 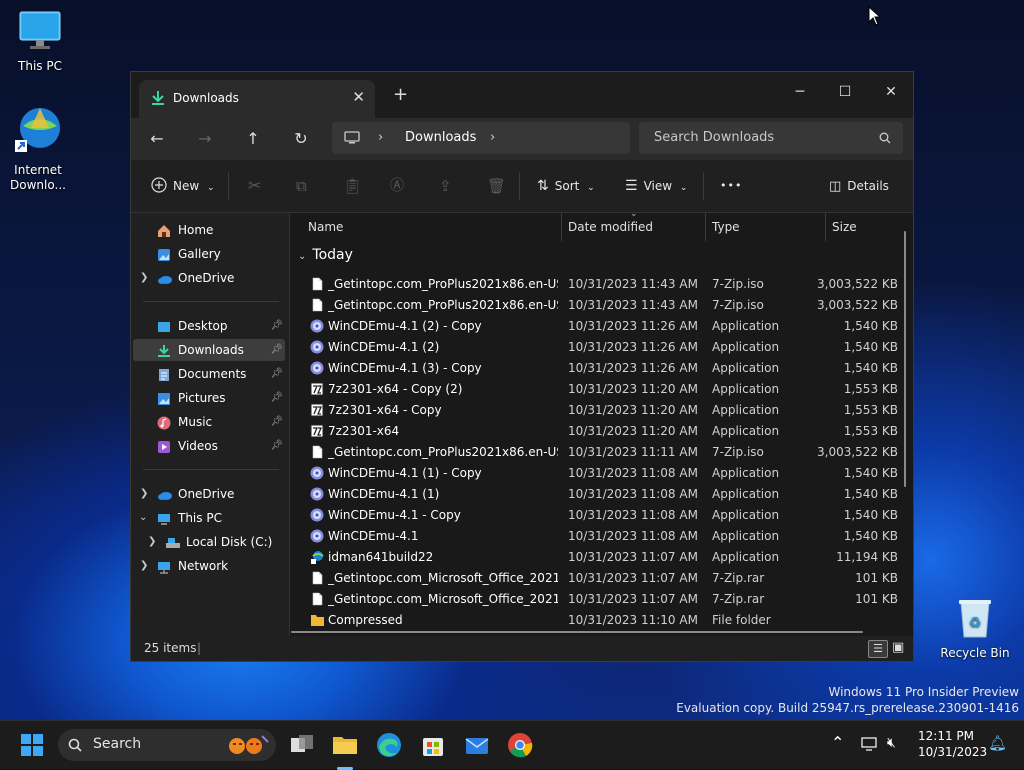 What do you see at coordinates (891, 92) in the screenshot?
I see `close-window-button: ✕` at bounding box center [891, 92].